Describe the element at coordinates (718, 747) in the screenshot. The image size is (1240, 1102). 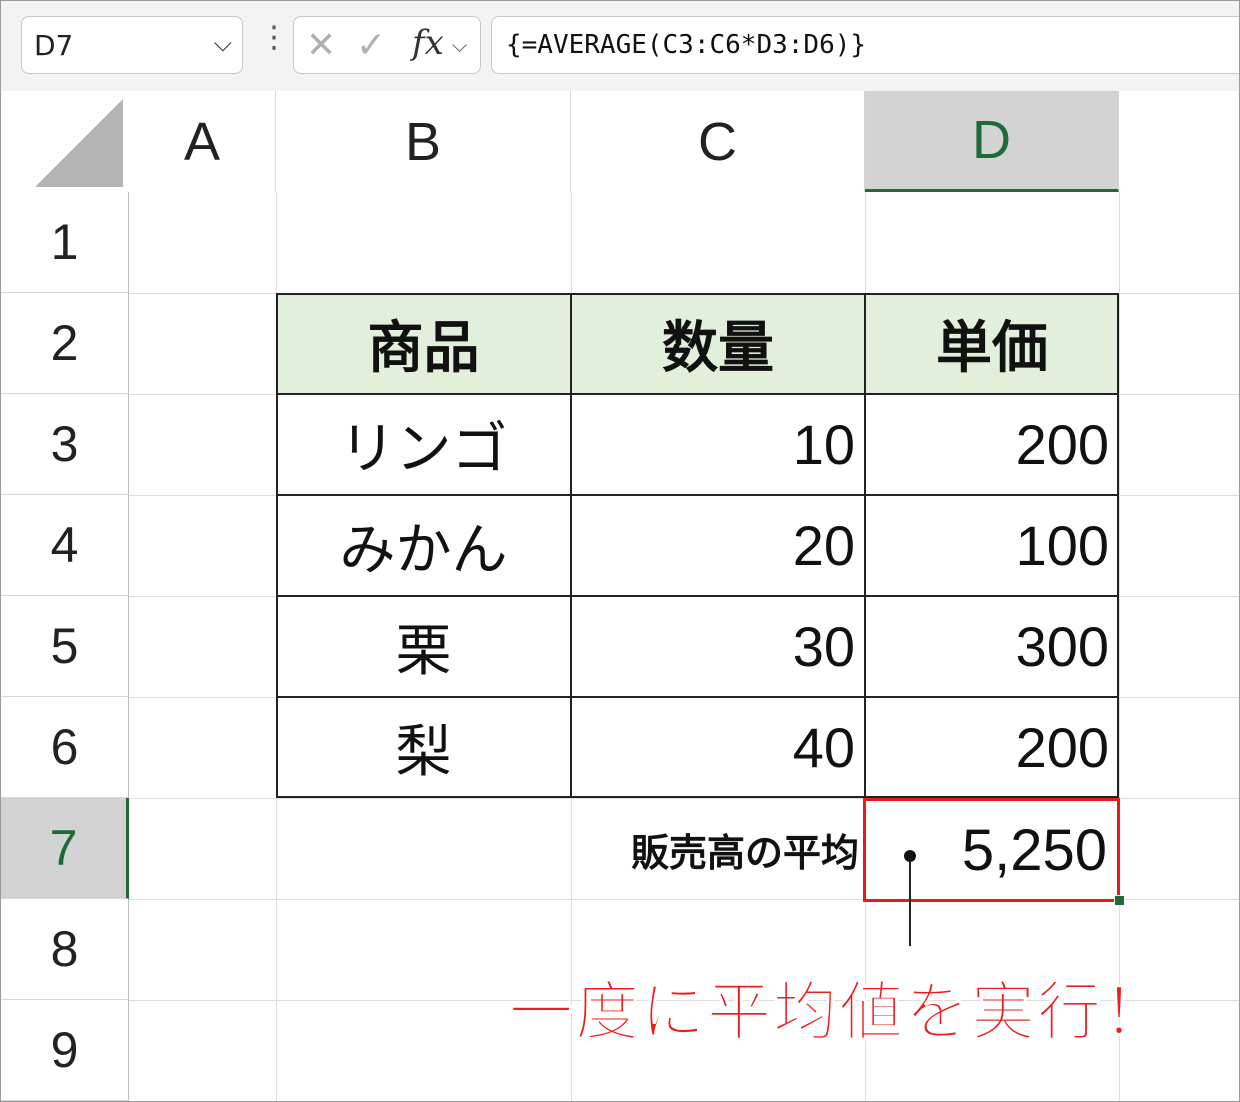
I see `cell-c6: 40` at that location.